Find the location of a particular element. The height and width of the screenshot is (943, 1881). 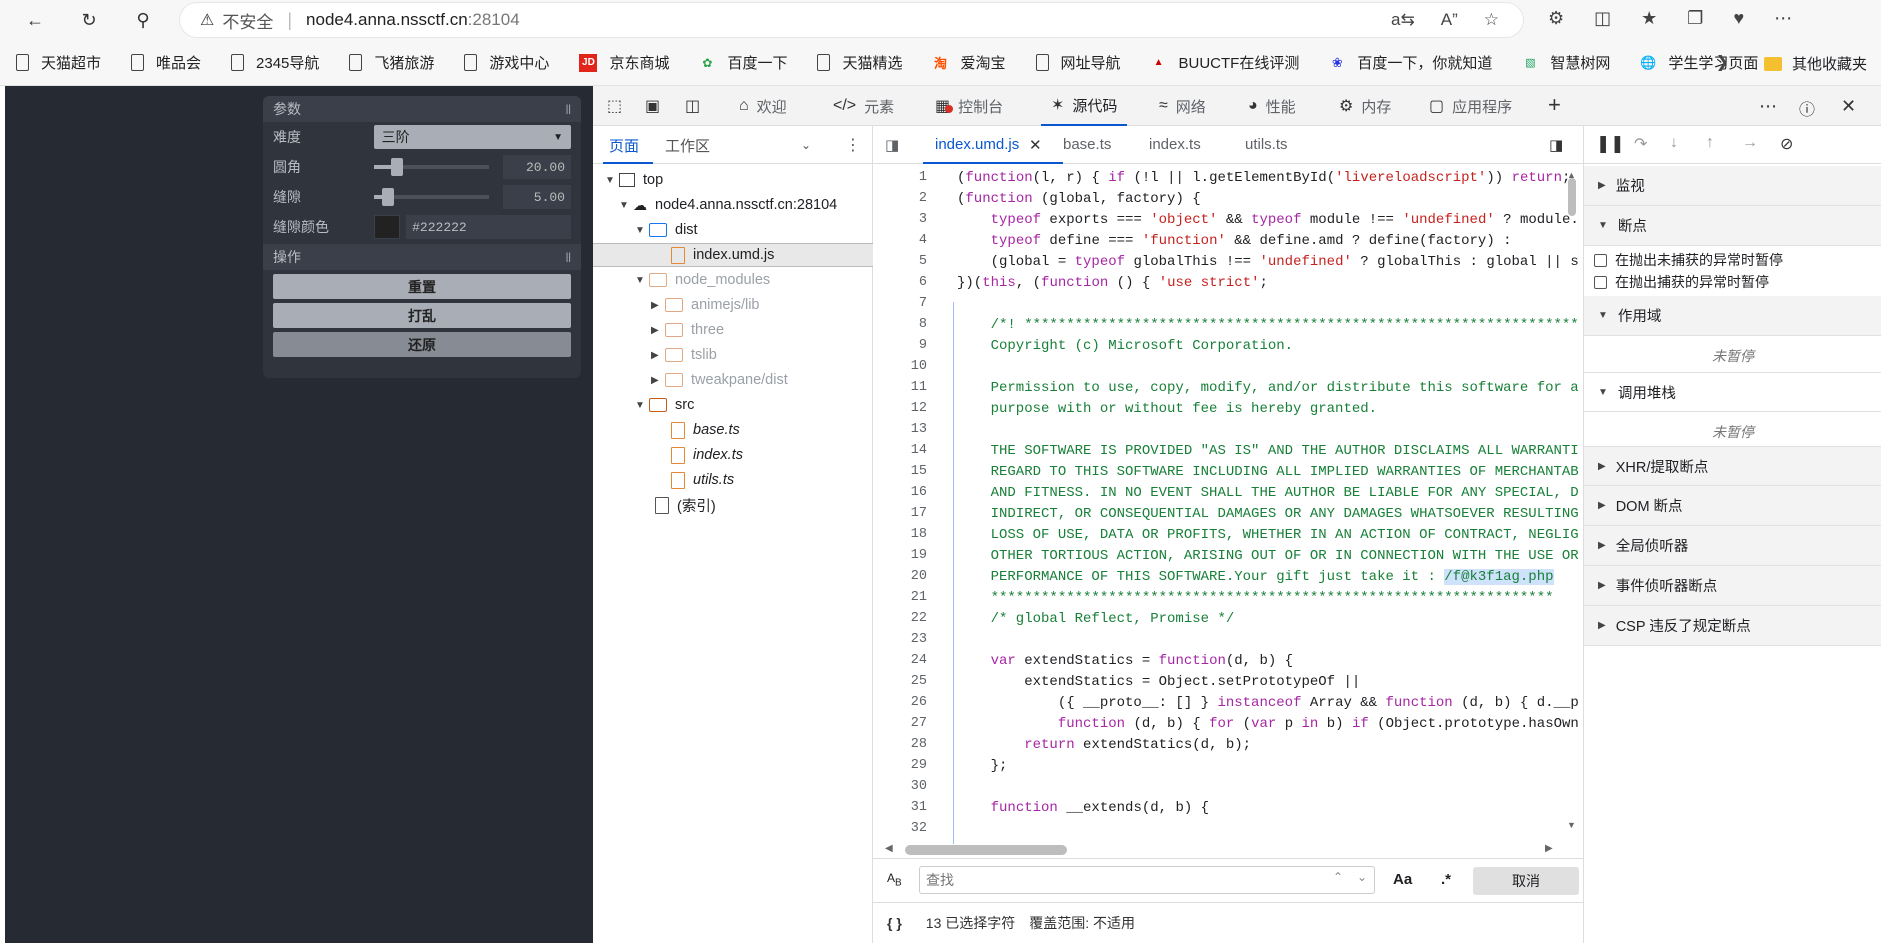

pause-uncaught-checkbox: 在抛出未捕获的异常时暂停 is located at coordinates (1688, 260).